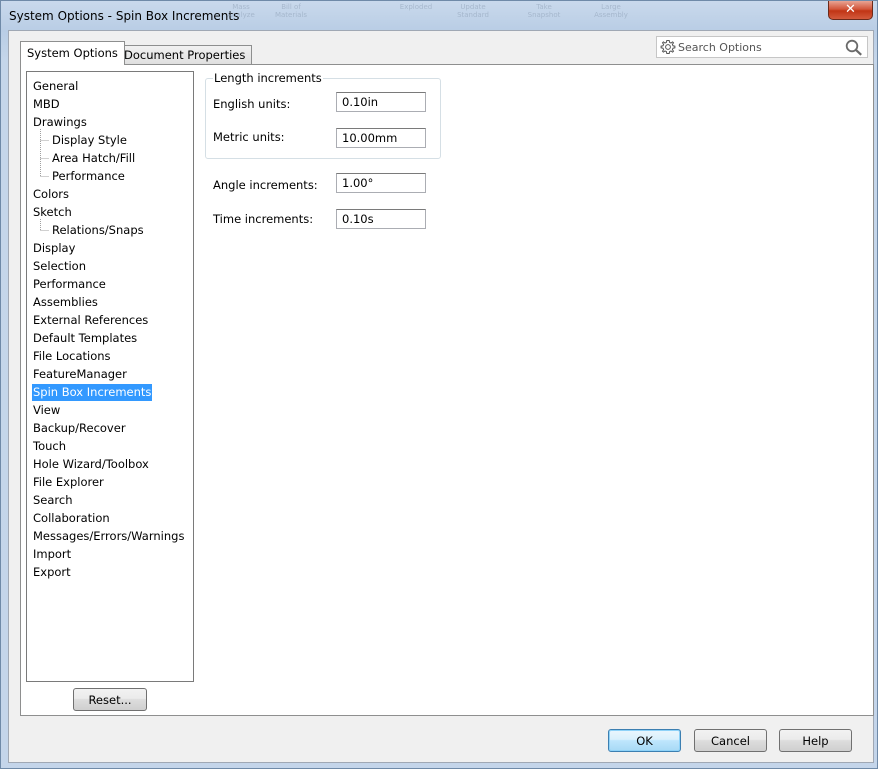  Describe the element at coordinates (69, 284) in the screenshot. I see `tree-item-performance: Performance` at that location.